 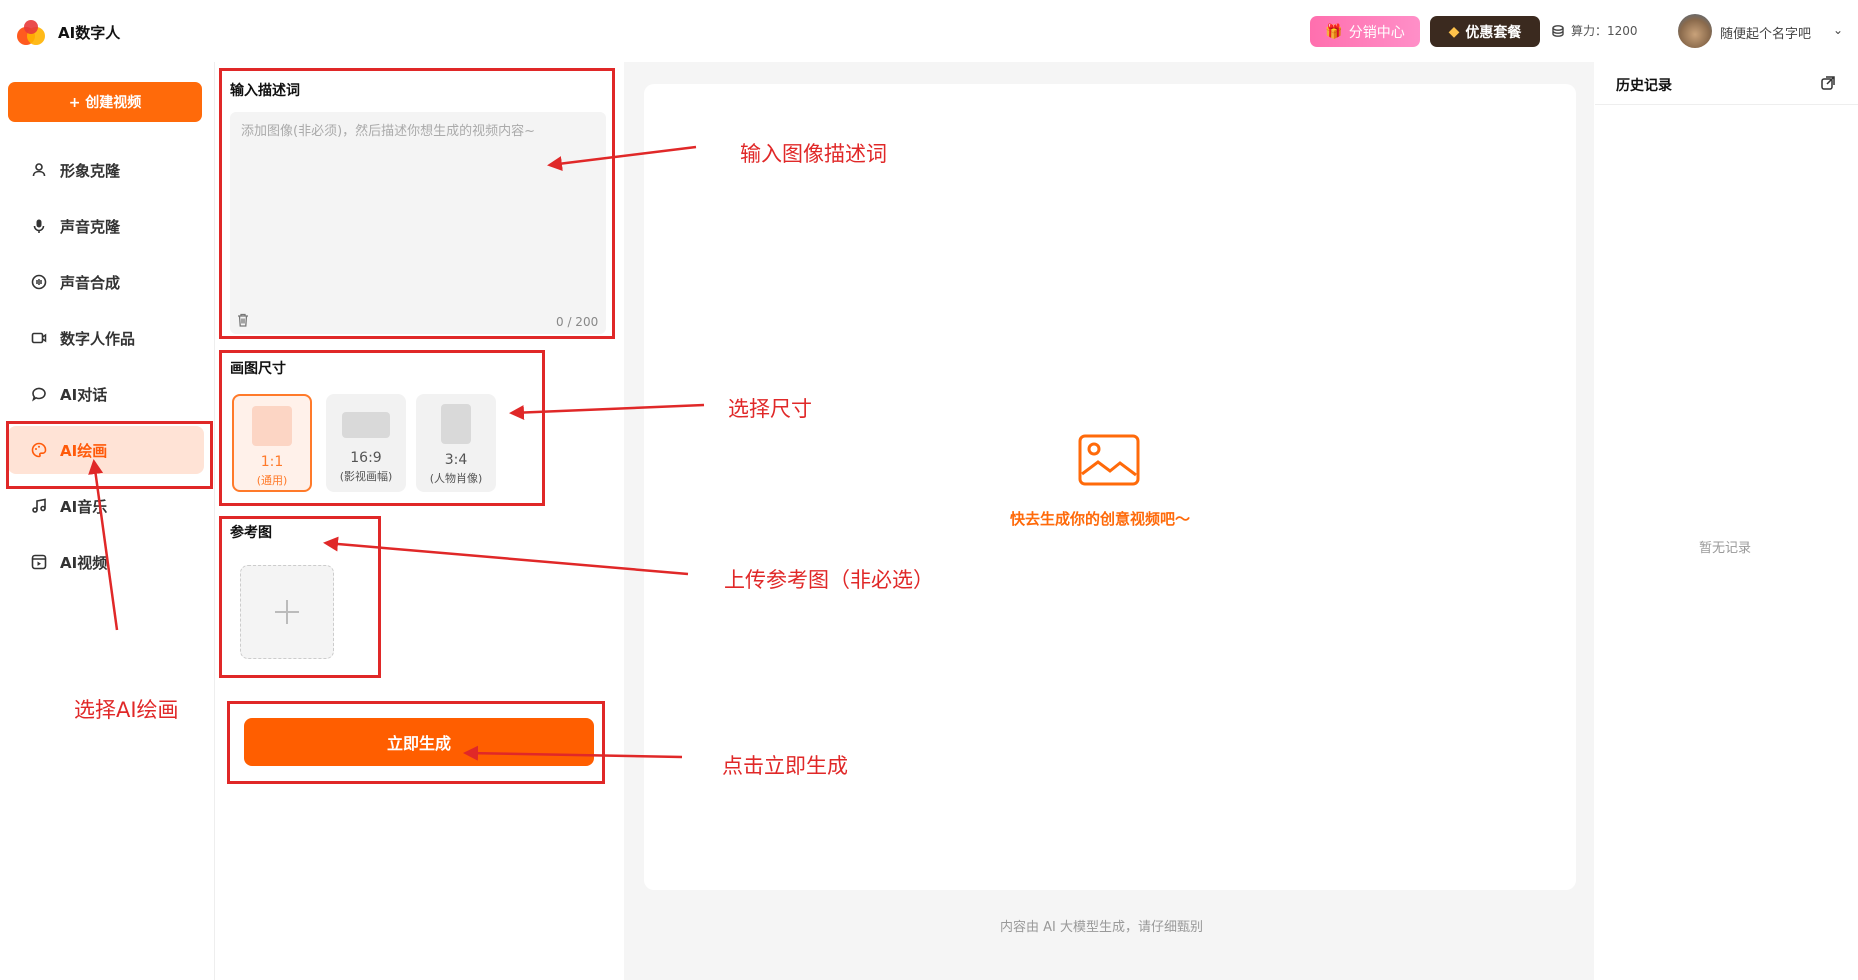 I want to click on arrow-size, so click(x=607, y=411).